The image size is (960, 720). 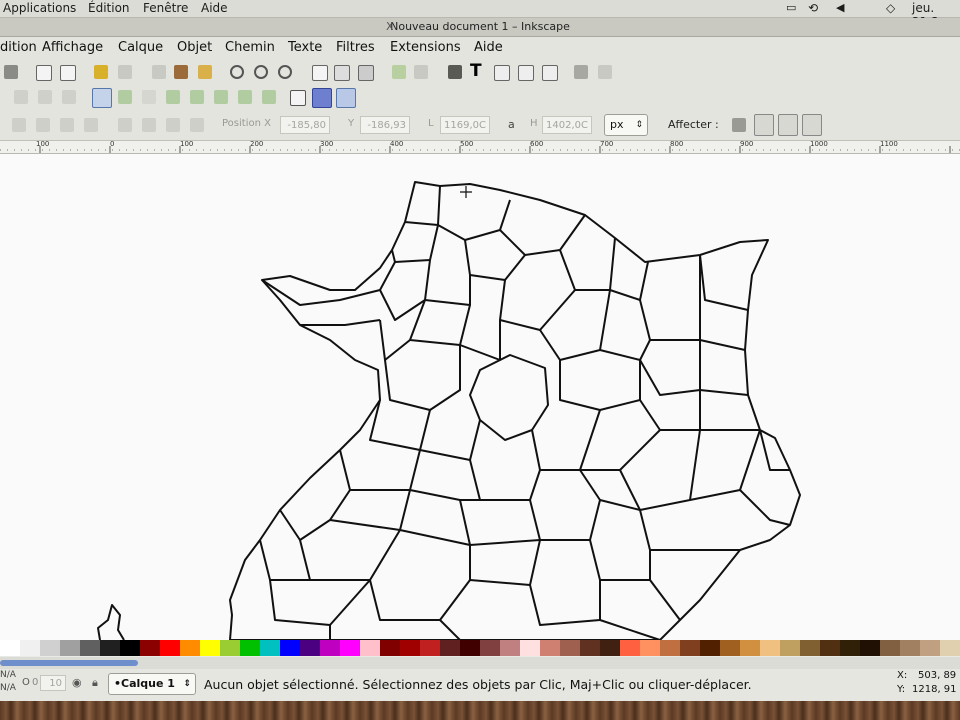 I want to click on width-field: 1169,0C, so click(x=465, y=125).